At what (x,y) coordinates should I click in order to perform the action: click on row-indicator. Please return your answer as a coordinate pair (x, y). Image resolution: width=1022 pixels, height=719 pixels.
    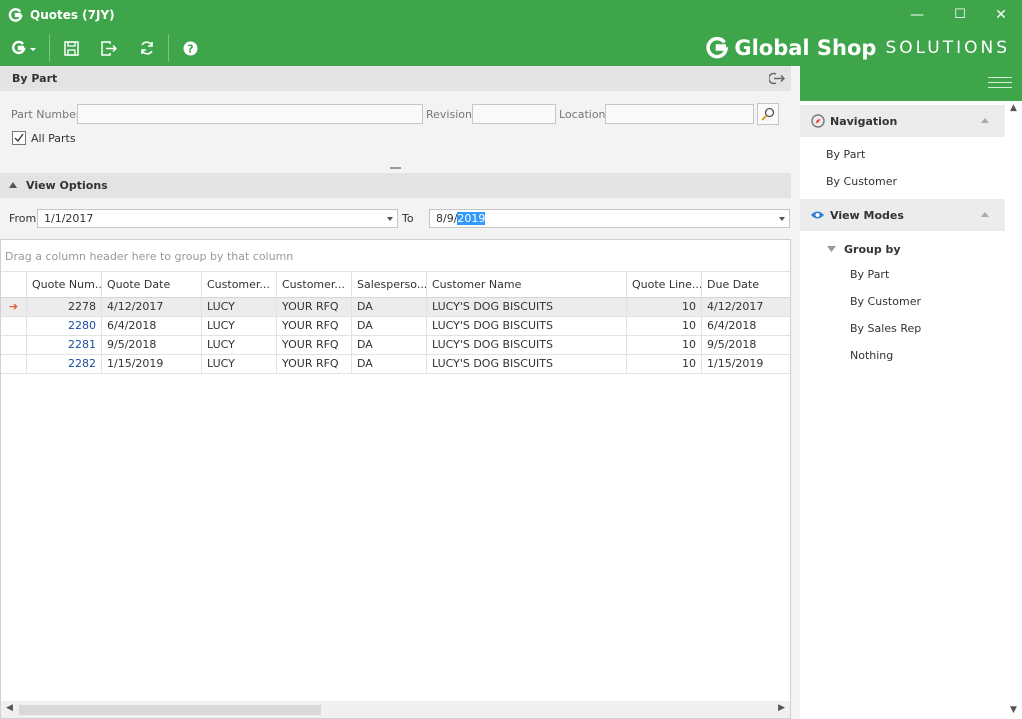
    Looking at the image, I should click on (14, 345).